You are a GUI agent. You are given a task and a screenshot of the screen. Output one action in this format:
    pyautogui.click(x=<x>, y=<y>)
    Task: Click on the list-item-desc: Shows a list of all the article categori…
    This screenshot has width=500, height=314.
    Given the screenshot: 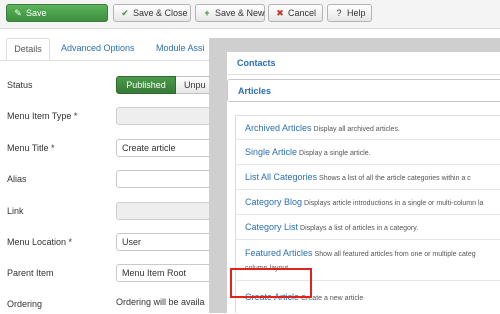 What is the action you would take?
    pyautogui.click(x=395, y=178)
    